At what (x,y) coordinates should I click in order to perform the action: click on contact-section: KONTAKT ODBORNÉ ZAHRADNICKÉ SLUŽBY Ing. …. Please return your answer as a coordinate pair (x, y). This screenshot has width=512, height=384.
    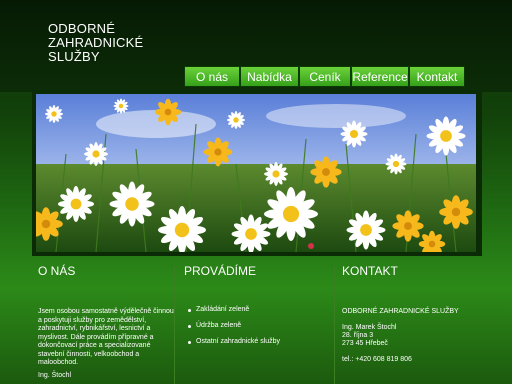
    Looking at the image, I should click on (417, 313).